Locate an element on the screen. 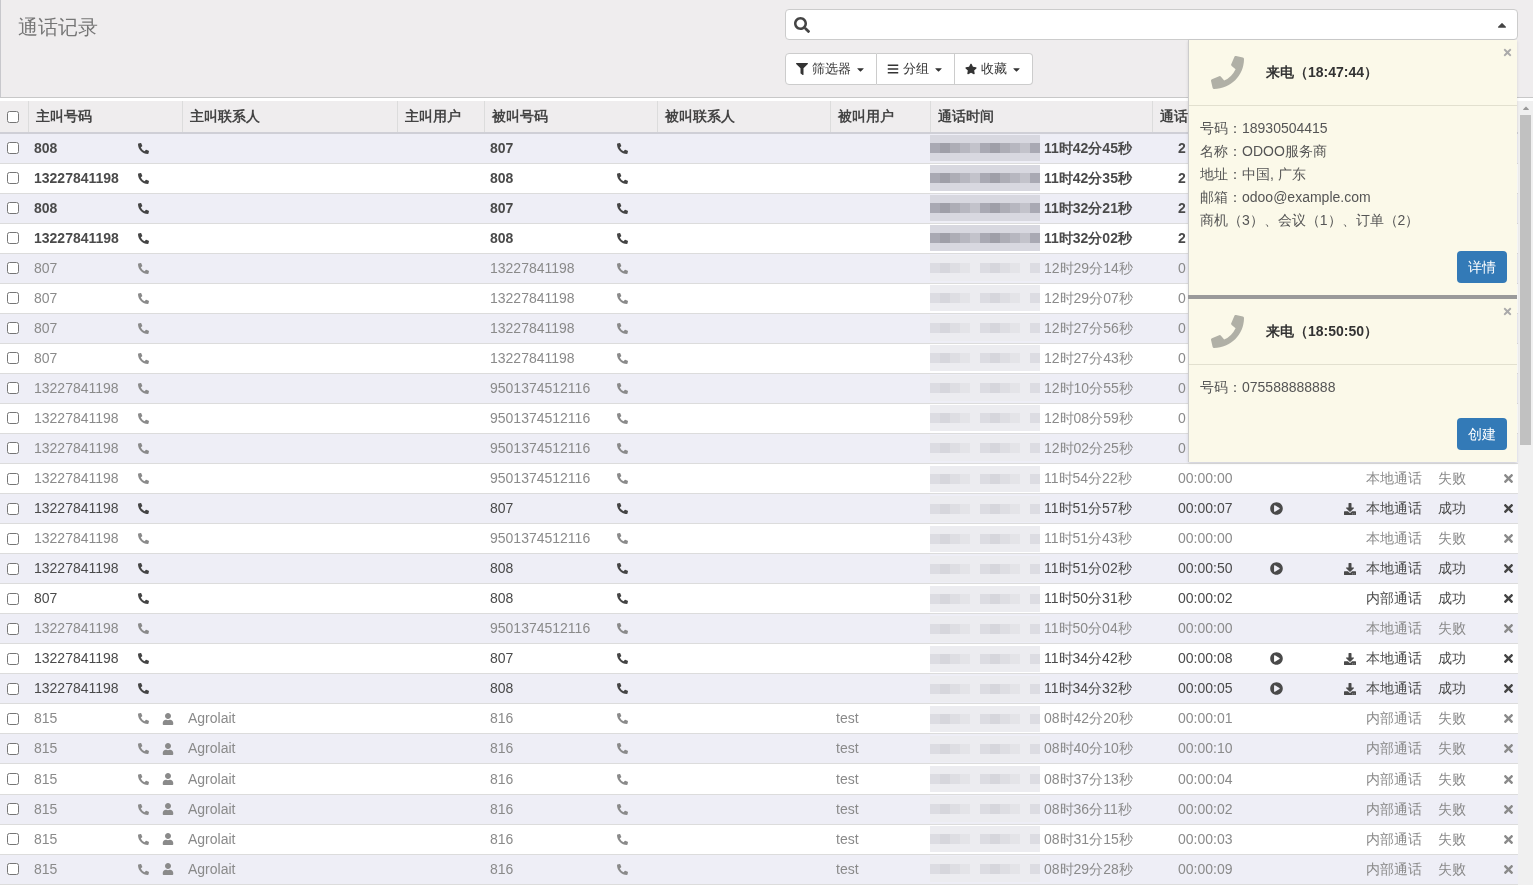  call-row: 815 Agrolait 816 test 08时42分20秒 00:00:01 内部通话 失败 is located at coordinates (759, 718).